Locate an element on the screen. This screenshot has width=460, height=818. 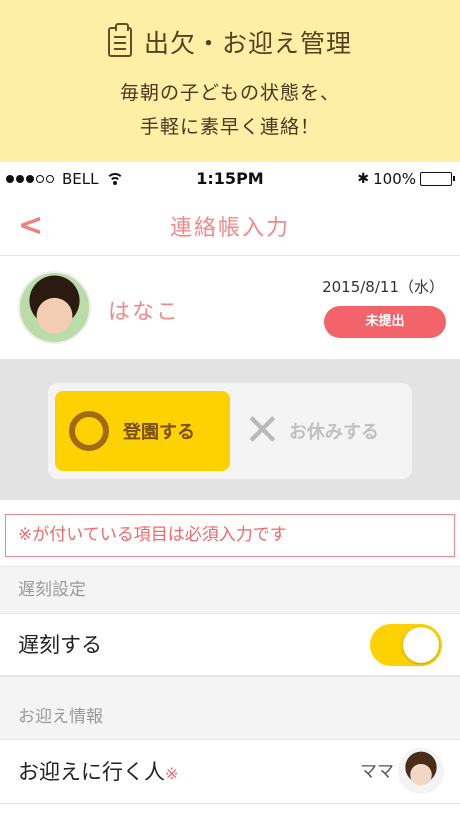
pickup-person-avatar is located at coordinates (421, 771).